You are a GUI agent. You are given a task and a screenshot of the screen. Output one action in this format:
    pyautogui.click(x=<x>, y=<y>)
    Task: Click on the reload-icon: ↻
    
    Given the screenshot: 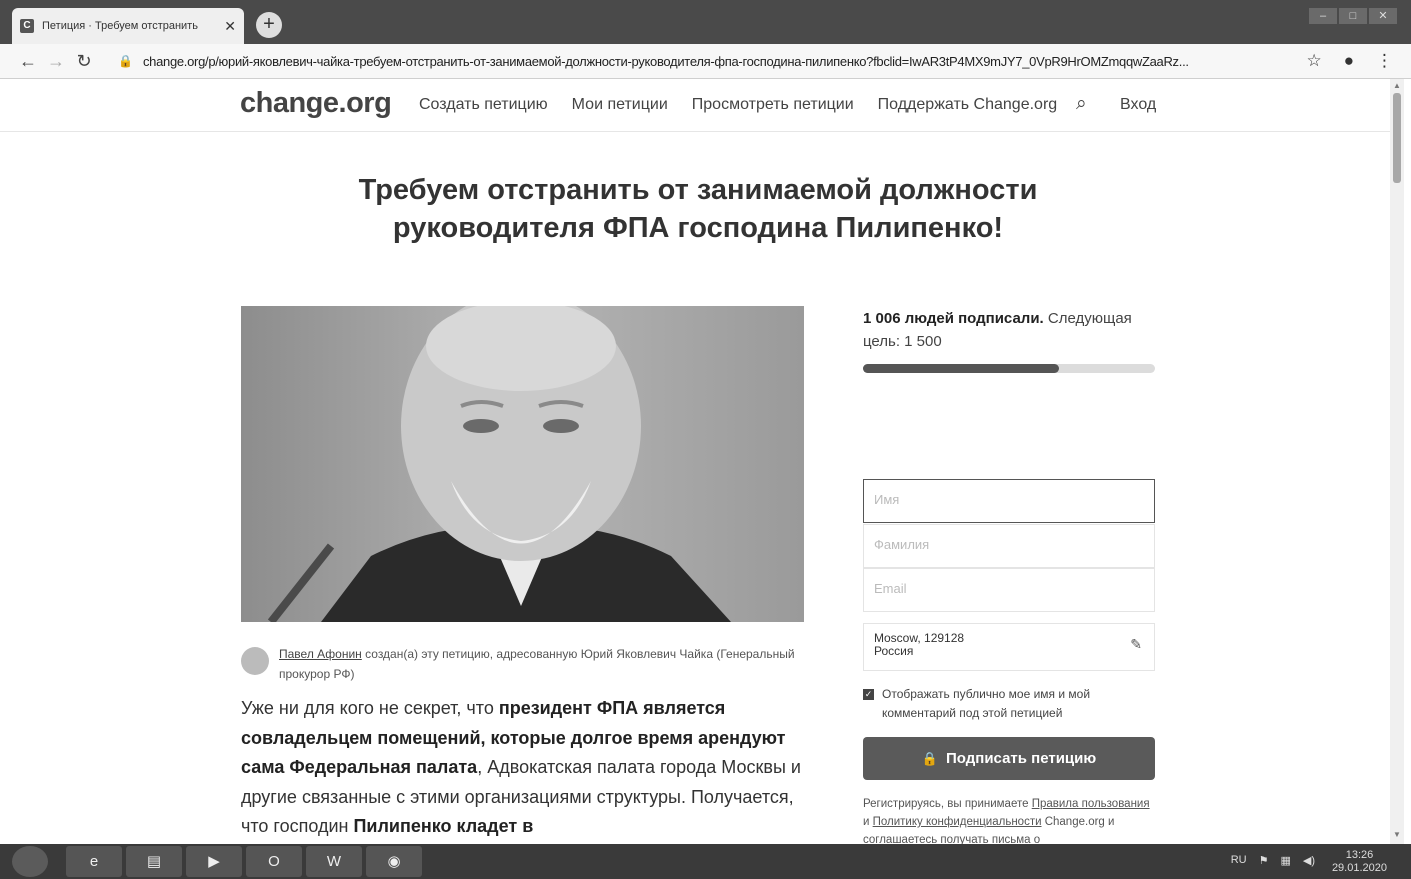 What is the action you would take?
    pyautogui.click(x=84, y=61)
    